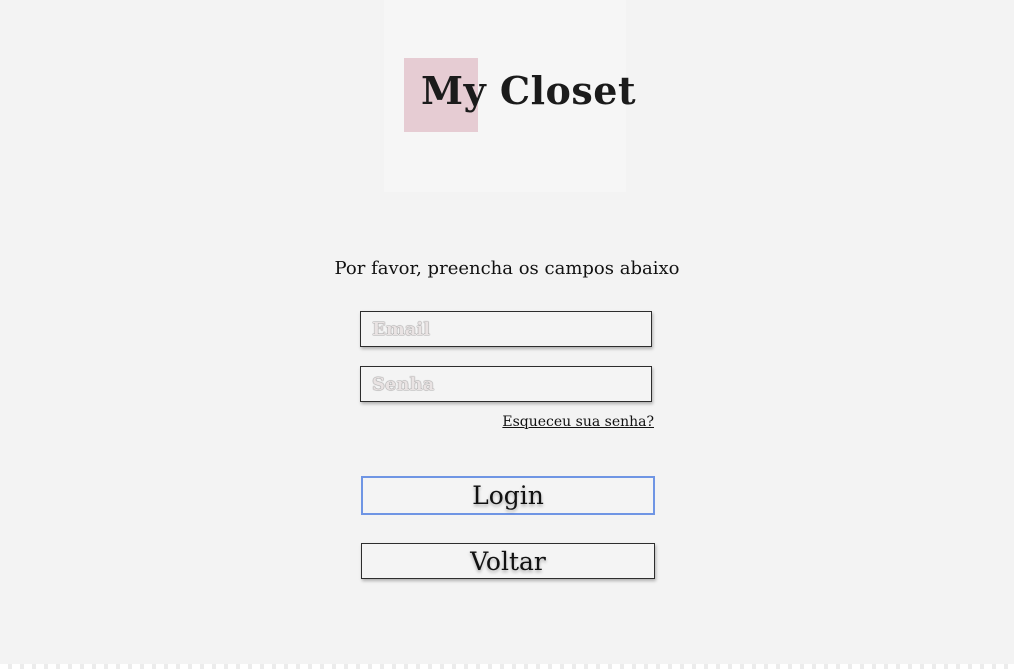 This screenshot has width=1014, height=669. What do you see at coordinates (506, 329) in the screenshot?
I see `email-input` at bounding box center [506, 329].